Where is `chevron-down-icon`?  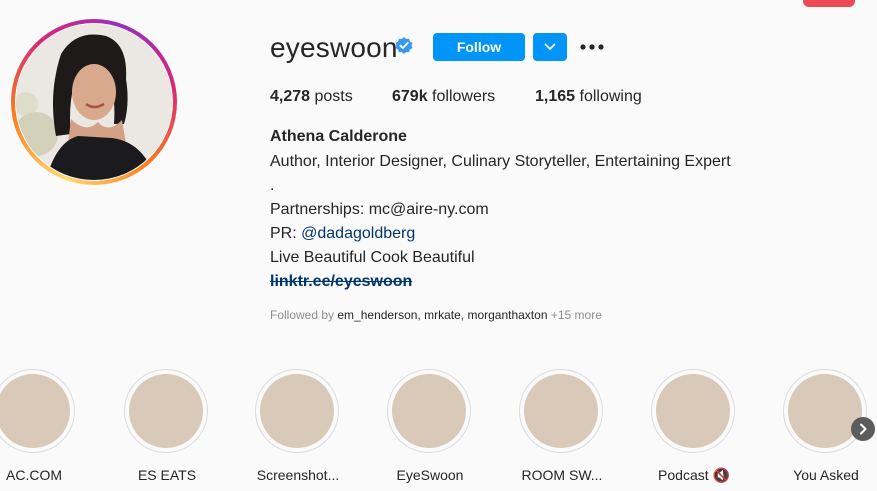
chevron-down-icon is located at coordinates (550, 46).